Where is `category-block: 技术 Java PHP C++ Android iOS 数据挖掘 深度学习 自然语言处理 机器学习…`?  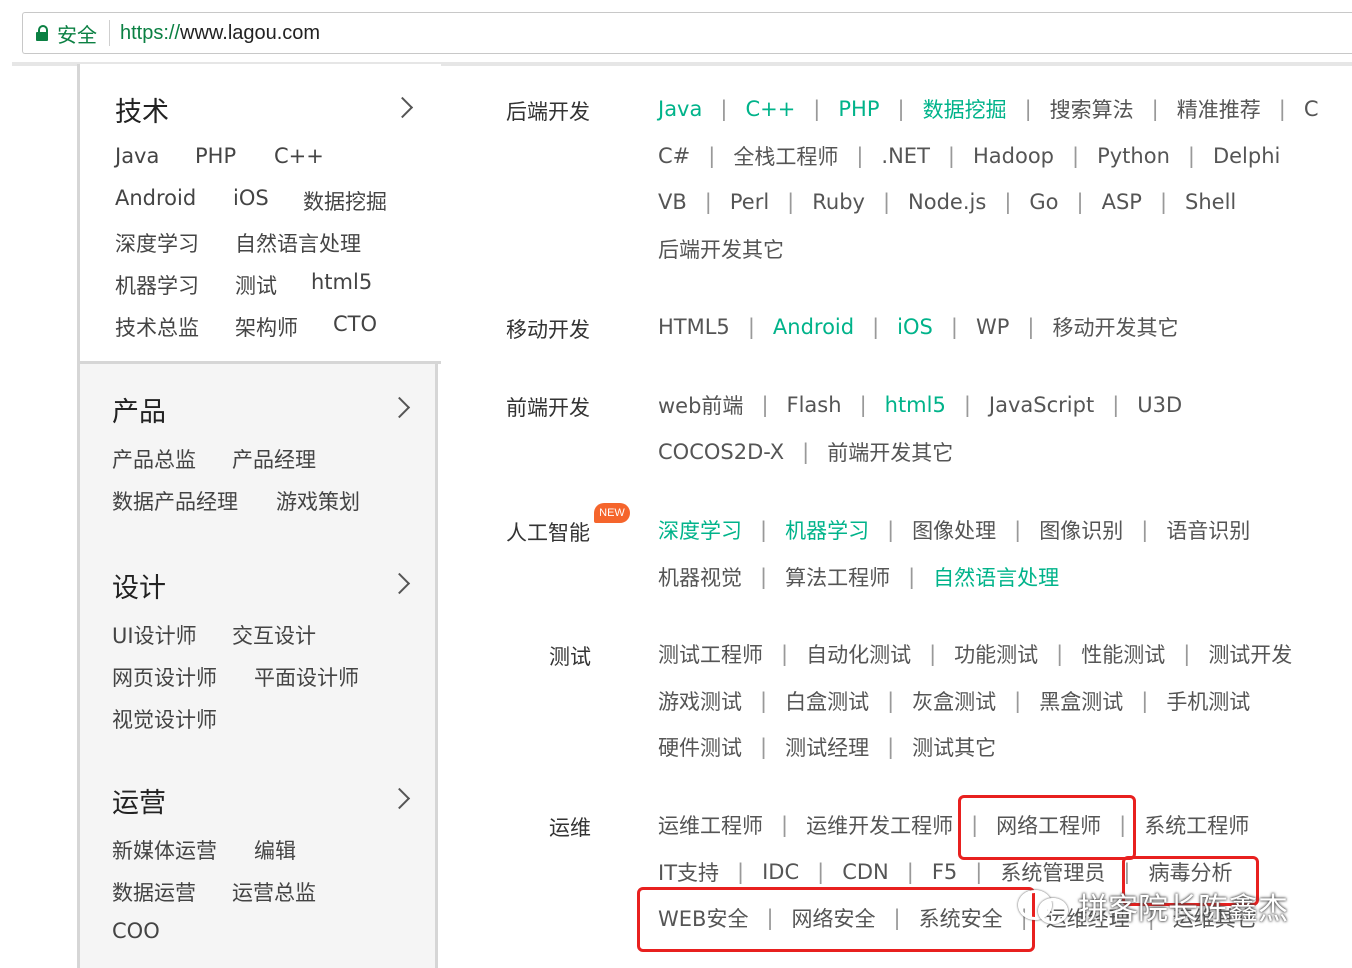
category-block: 技术 Java PHP C++ Android iOS 数据挖掘 深度学习 自然语言处理 机器学习… is located at coordinates (259, 214).